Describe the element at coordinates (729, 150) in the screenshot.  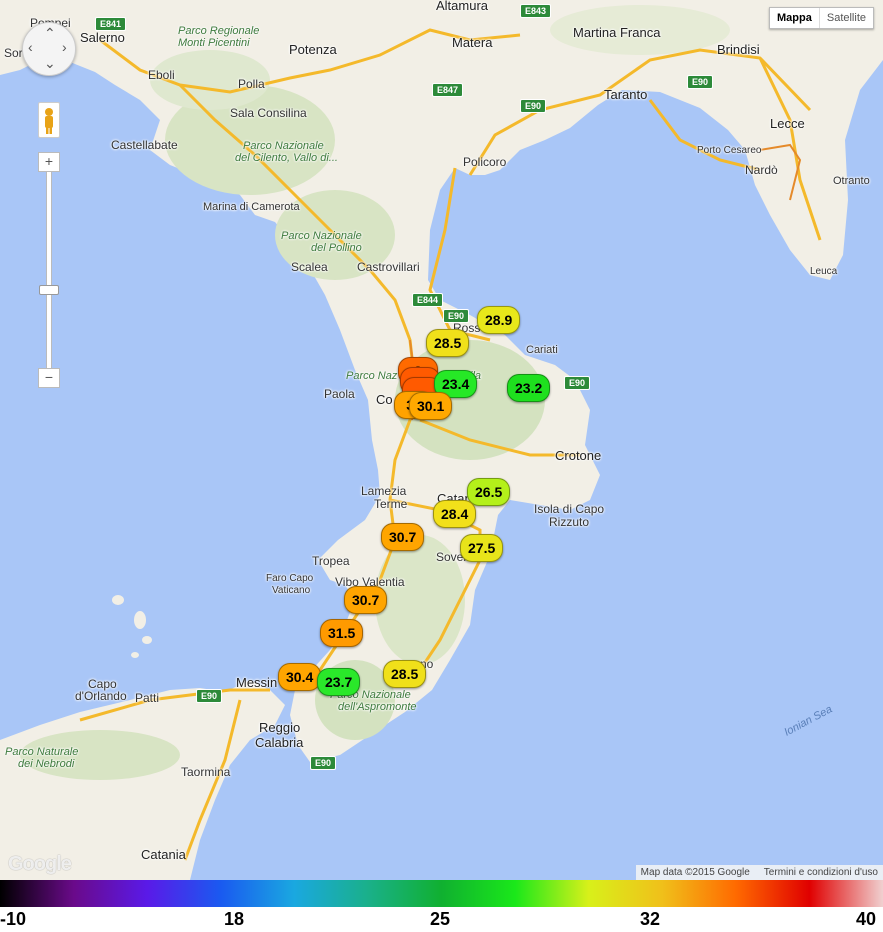
I see `place-label: Porto Cesareo` at that location.